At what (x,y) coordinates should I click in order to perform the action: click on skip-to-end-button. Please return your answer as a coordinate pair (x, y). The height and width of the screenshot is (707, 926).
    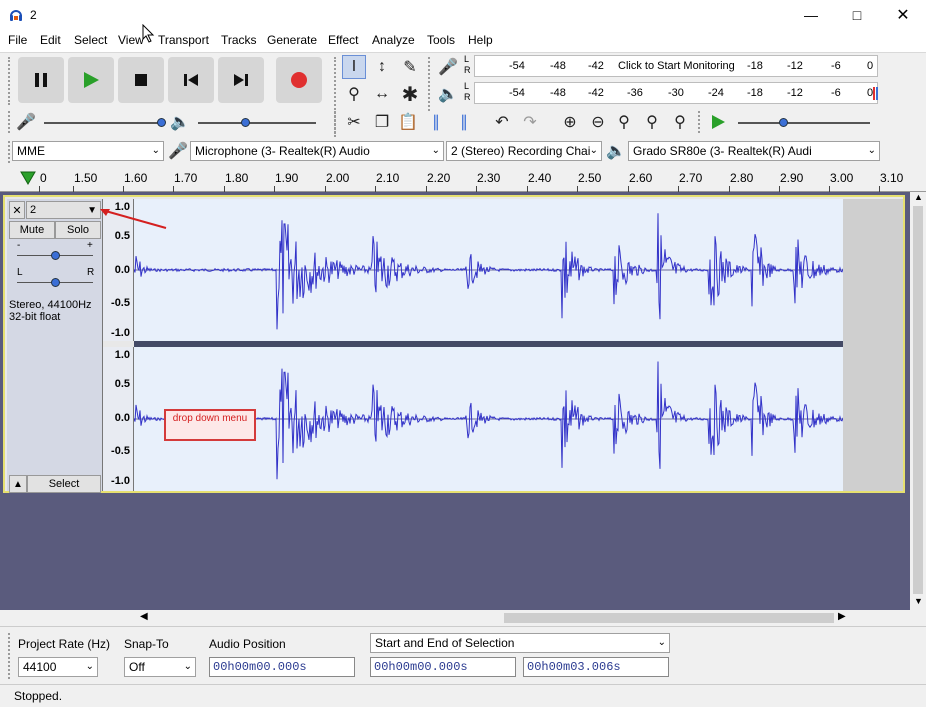
    Looking at the image, I should click on (241, 80).